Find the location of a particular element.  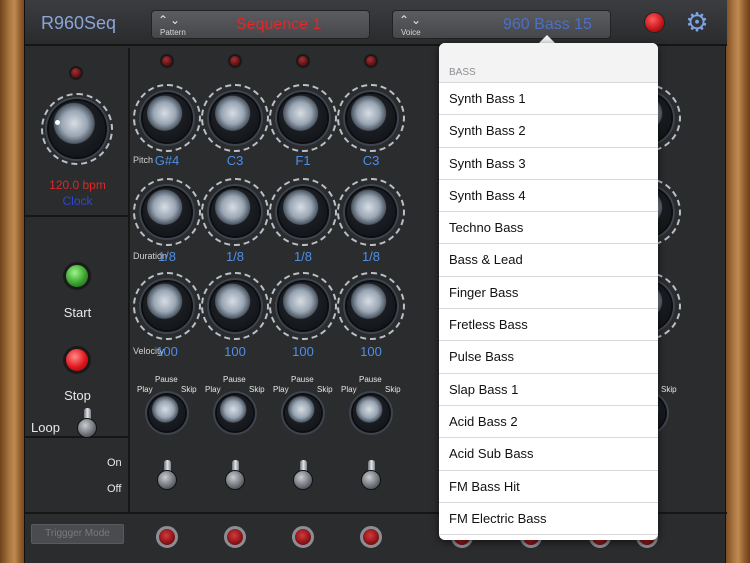

dropdown-section-header: BASS is located at coordinates (548, 63).